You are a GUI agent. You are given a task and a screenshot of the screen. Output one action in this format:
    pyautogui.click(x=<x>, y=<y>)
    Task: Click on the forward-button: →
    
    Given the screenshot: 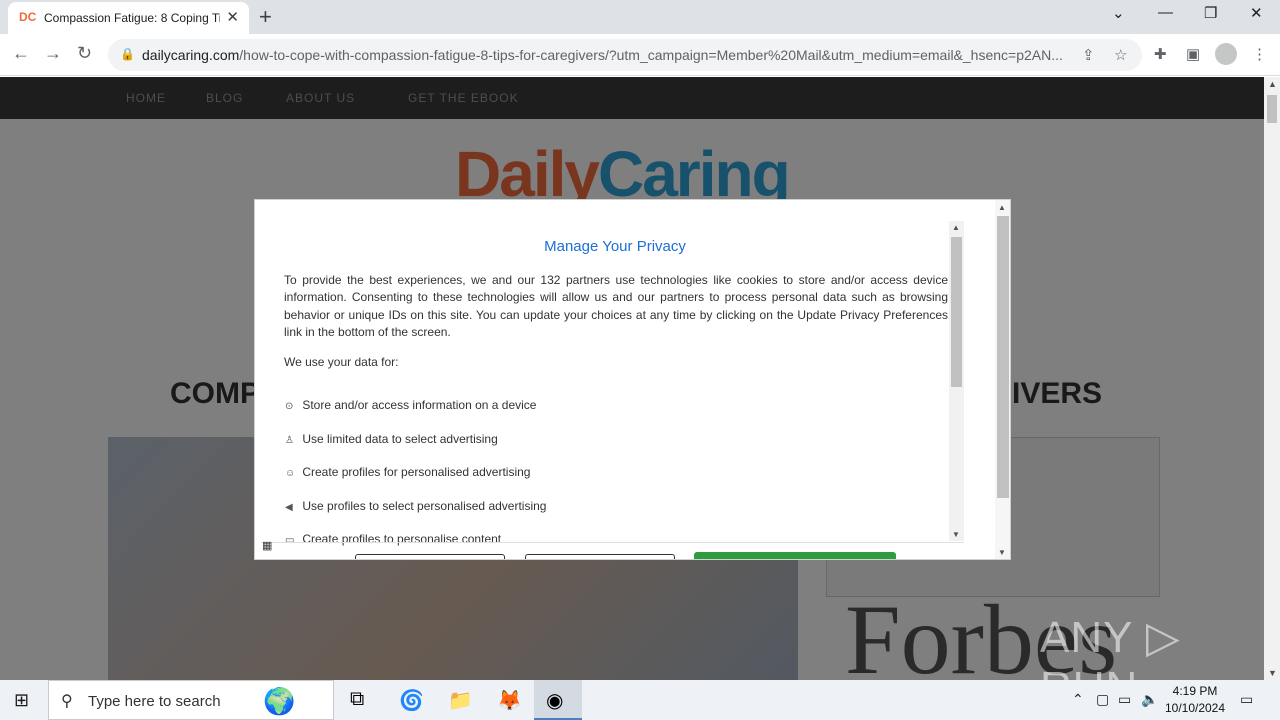 What is the action you would take?
    pyautogui.click(x=53, y=53)
    